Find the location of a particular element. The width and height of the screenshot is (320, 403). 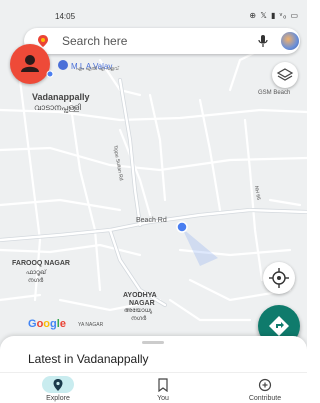

tab-explore: Explore is located at coordinates (58, 388).